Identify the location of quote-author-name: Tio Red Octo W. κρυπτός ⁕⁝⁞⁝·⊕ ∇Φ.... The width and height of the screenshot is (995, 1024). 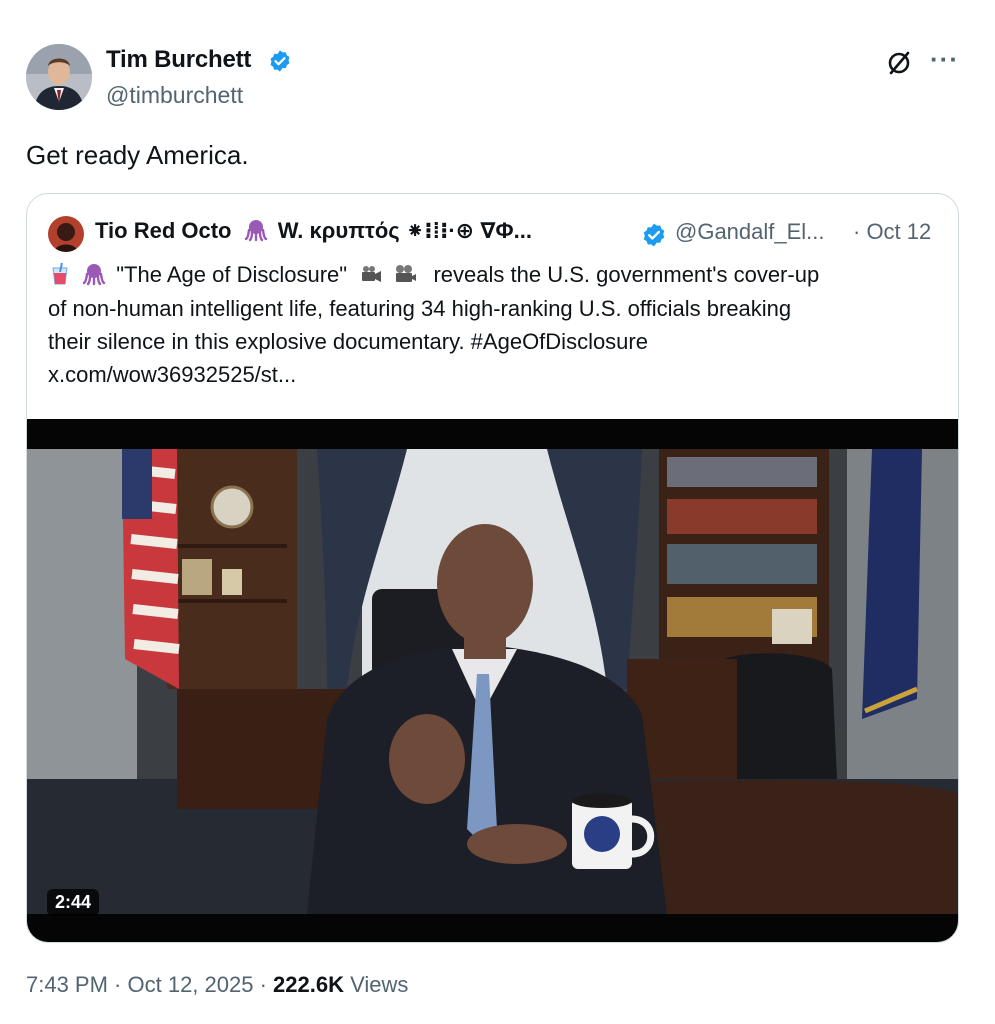
(313, 231).